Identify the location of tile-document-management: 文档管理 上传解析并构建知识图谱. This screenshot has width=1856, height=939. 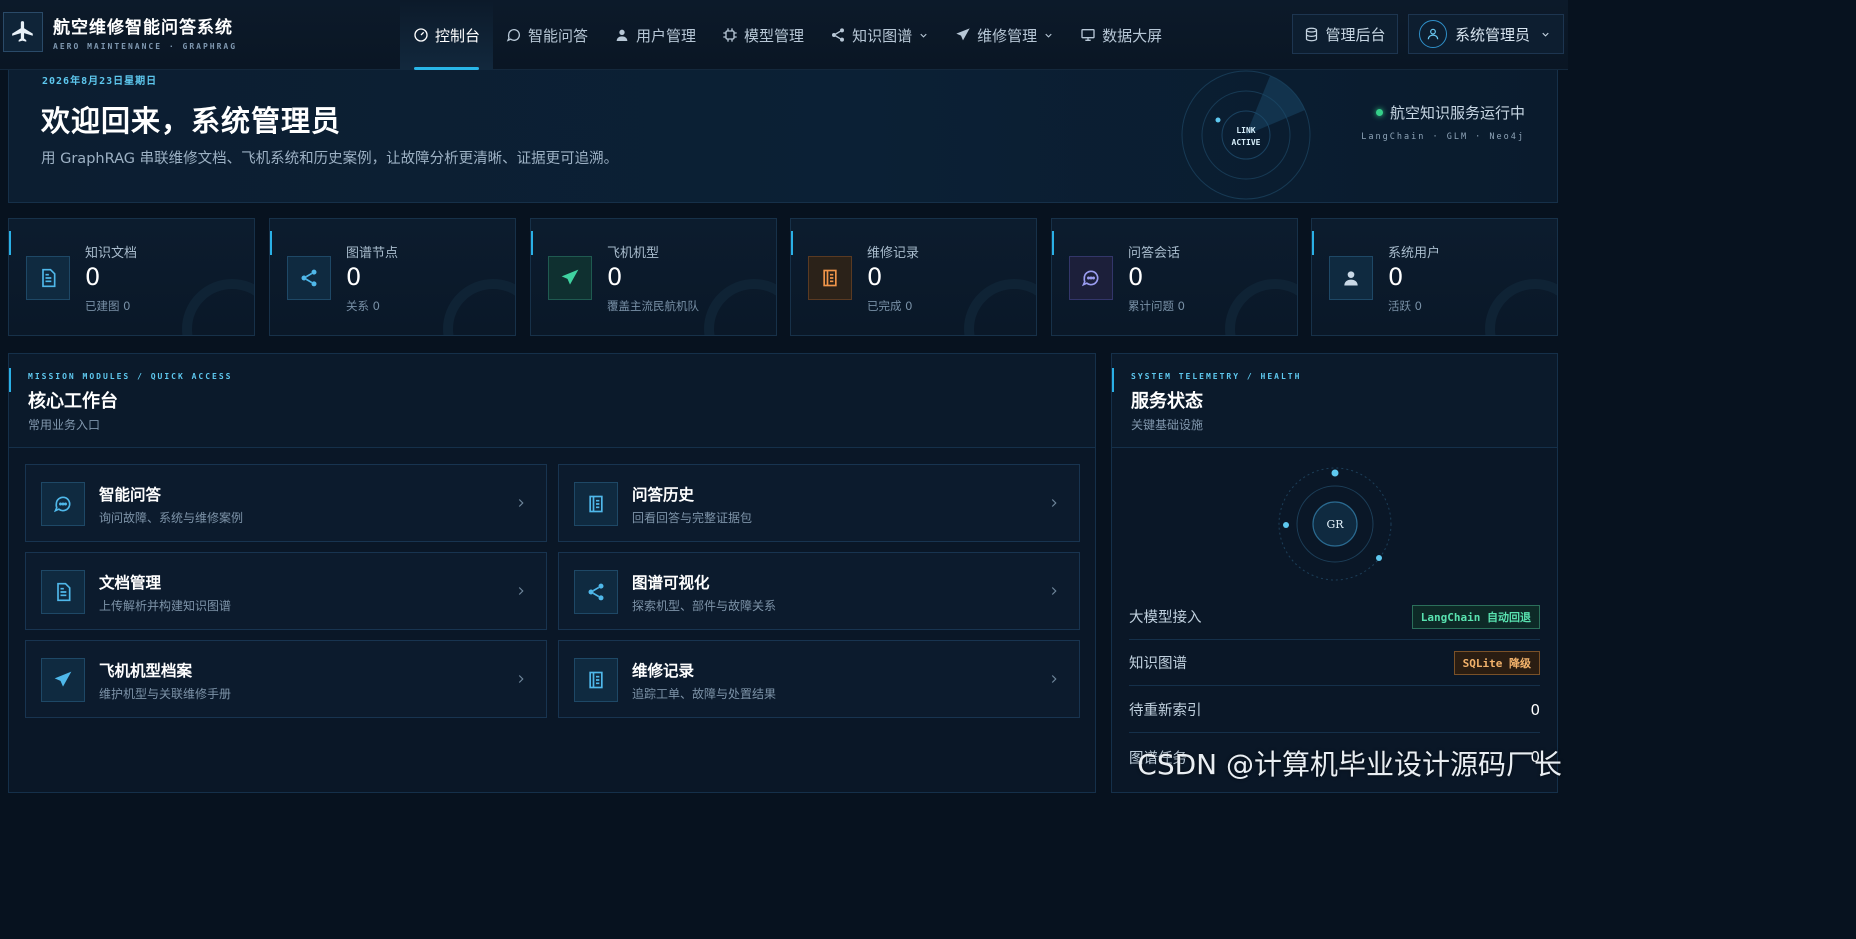
(286, 591).